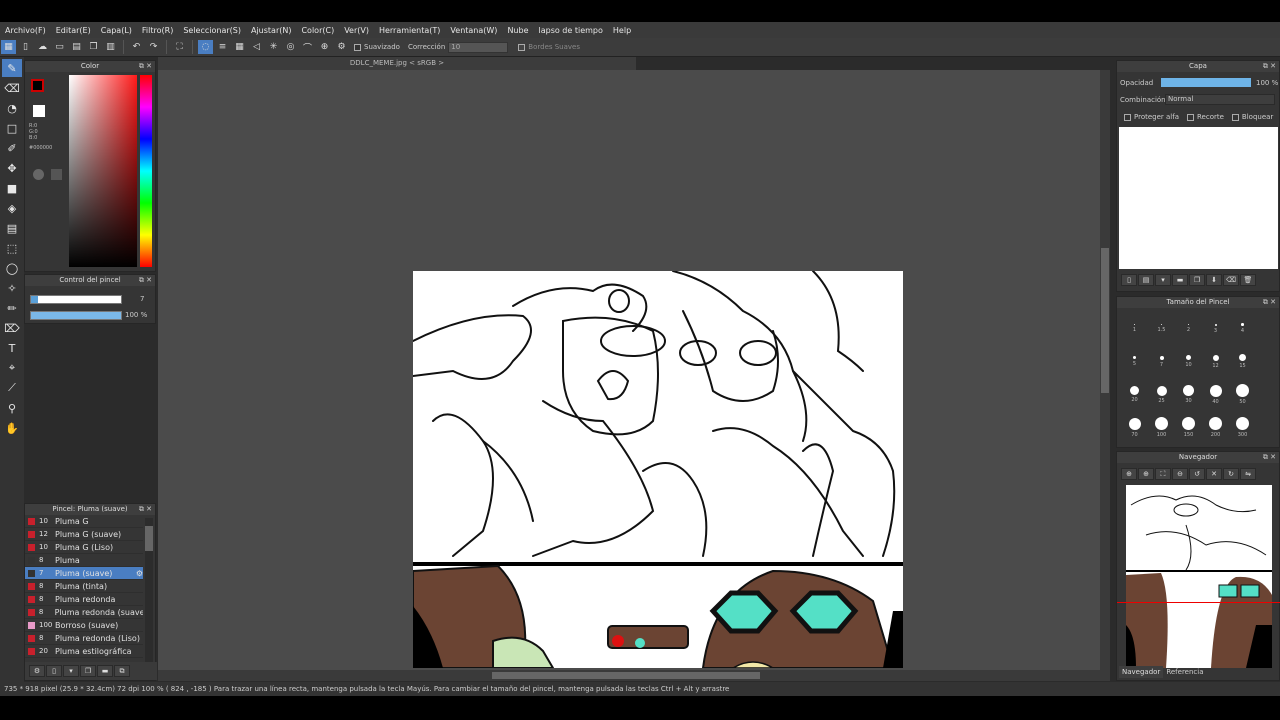 The width and height of the screenshot is (1280, 720). Describe the element at coordinates (522, 47) in the screenshot. I see `bordes-suaves-checkbox` at that location.